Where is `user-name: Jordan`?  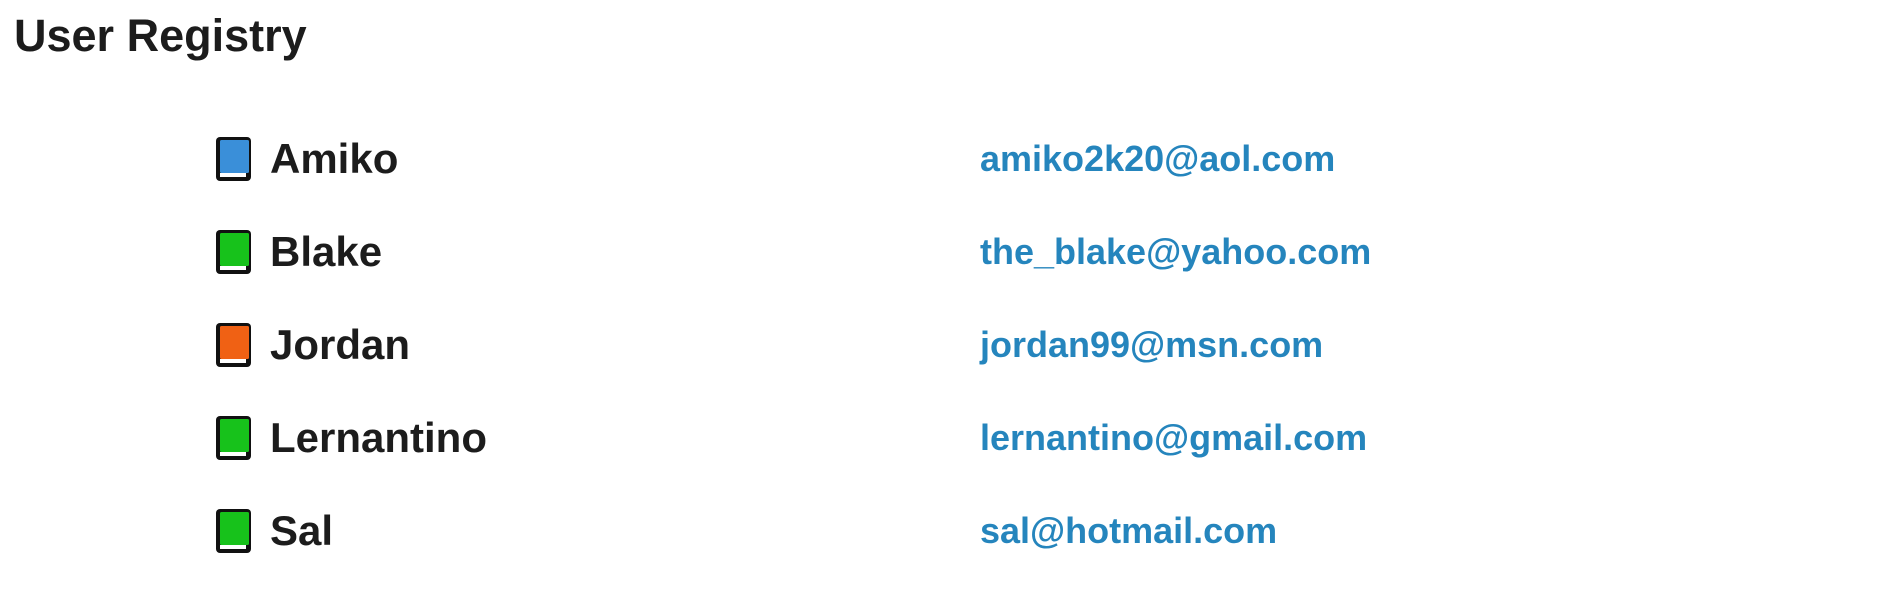
user-name: Jordan is located at coordinates (340, 344).